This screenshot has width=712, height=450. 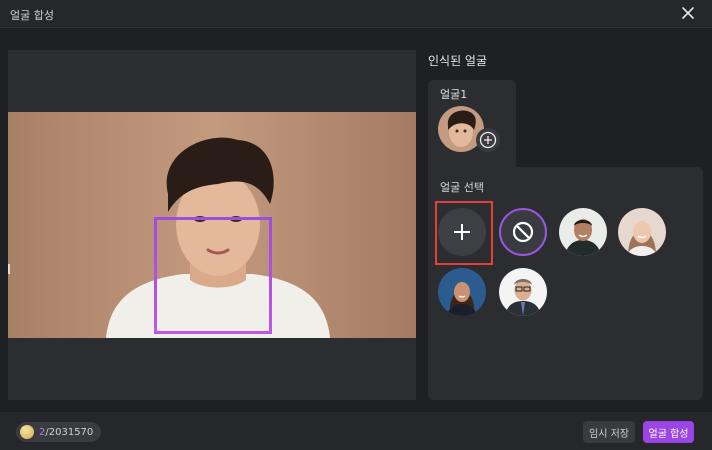 What do you see at coordinates (668, 432) in the screenshot?
I see `face-compose-button: 얼굴 합성` at bounding box center [668, 432].